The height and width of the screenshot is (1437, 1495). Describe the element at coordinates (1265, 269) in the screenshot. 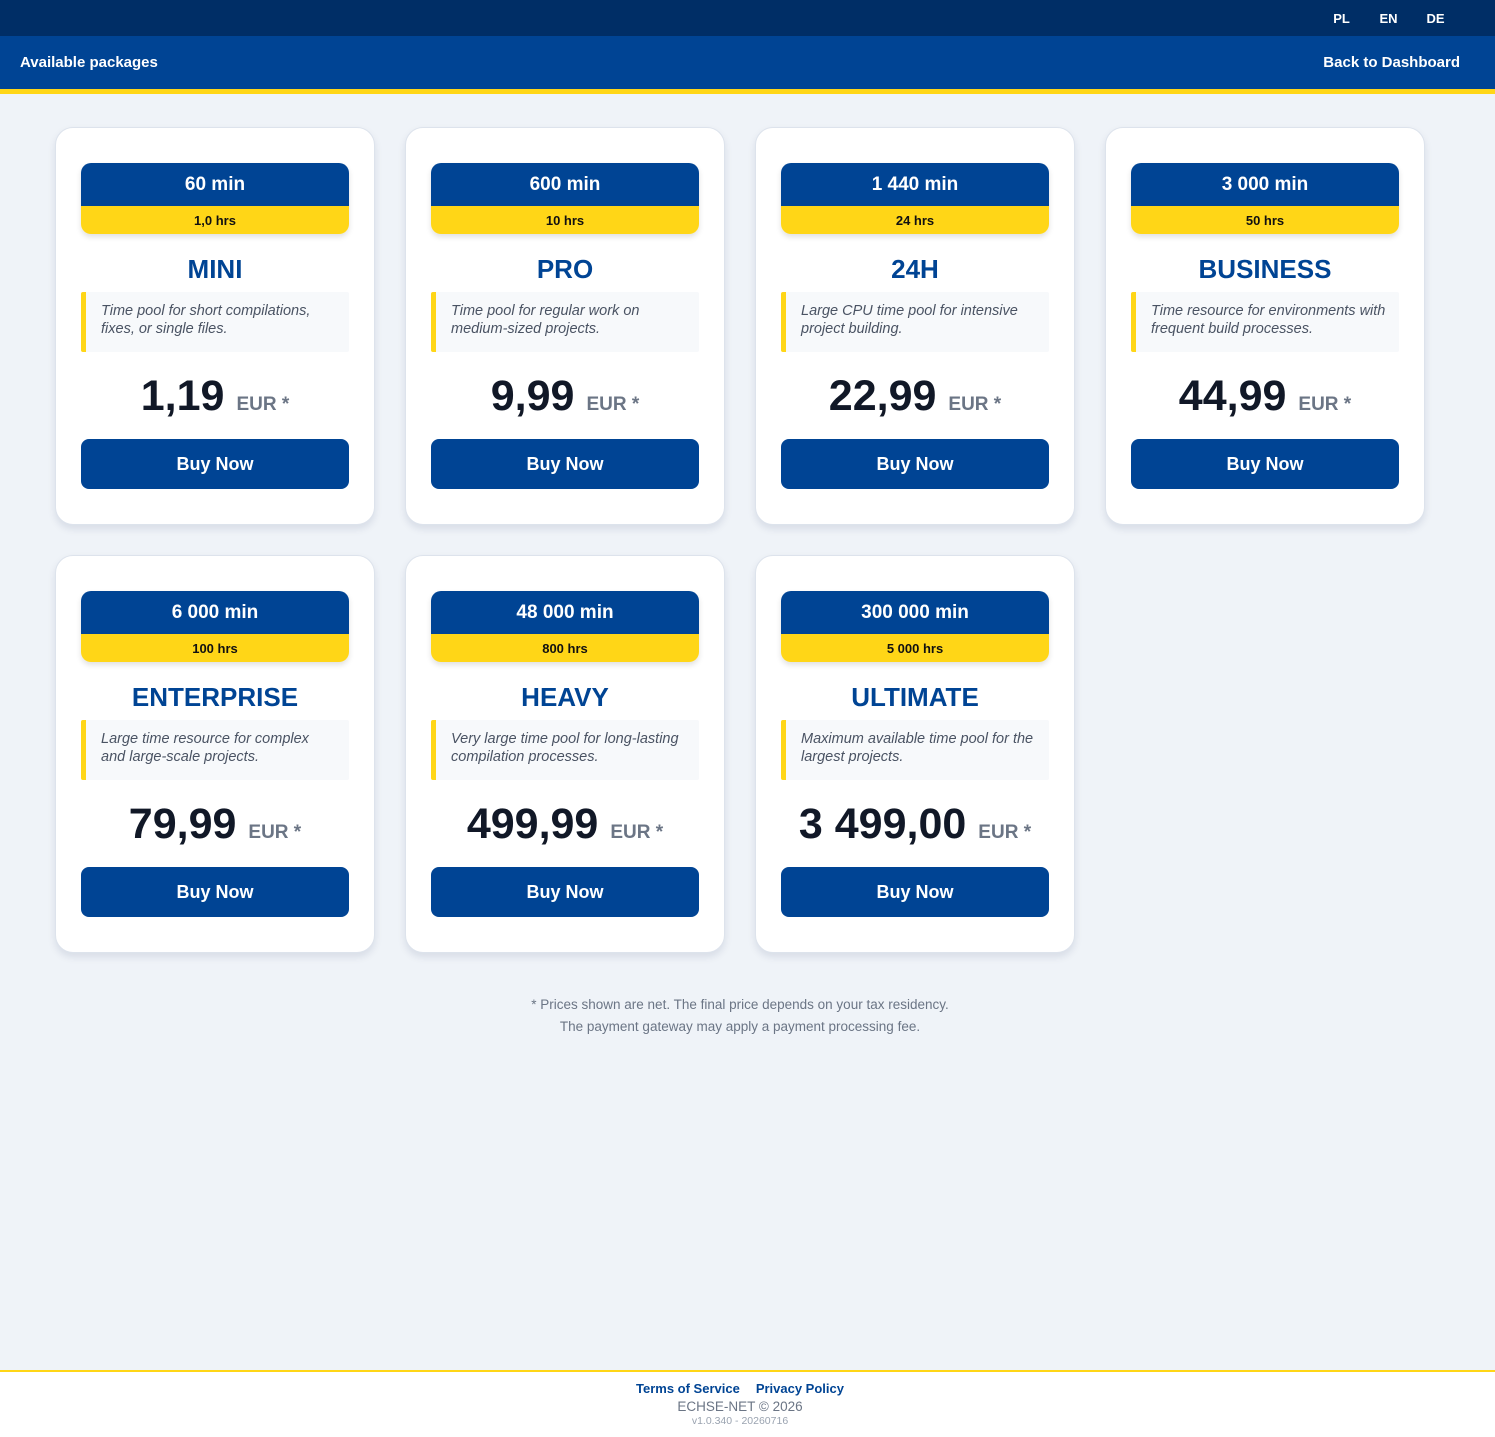

I see `package-name: BUSINESS` at that location.